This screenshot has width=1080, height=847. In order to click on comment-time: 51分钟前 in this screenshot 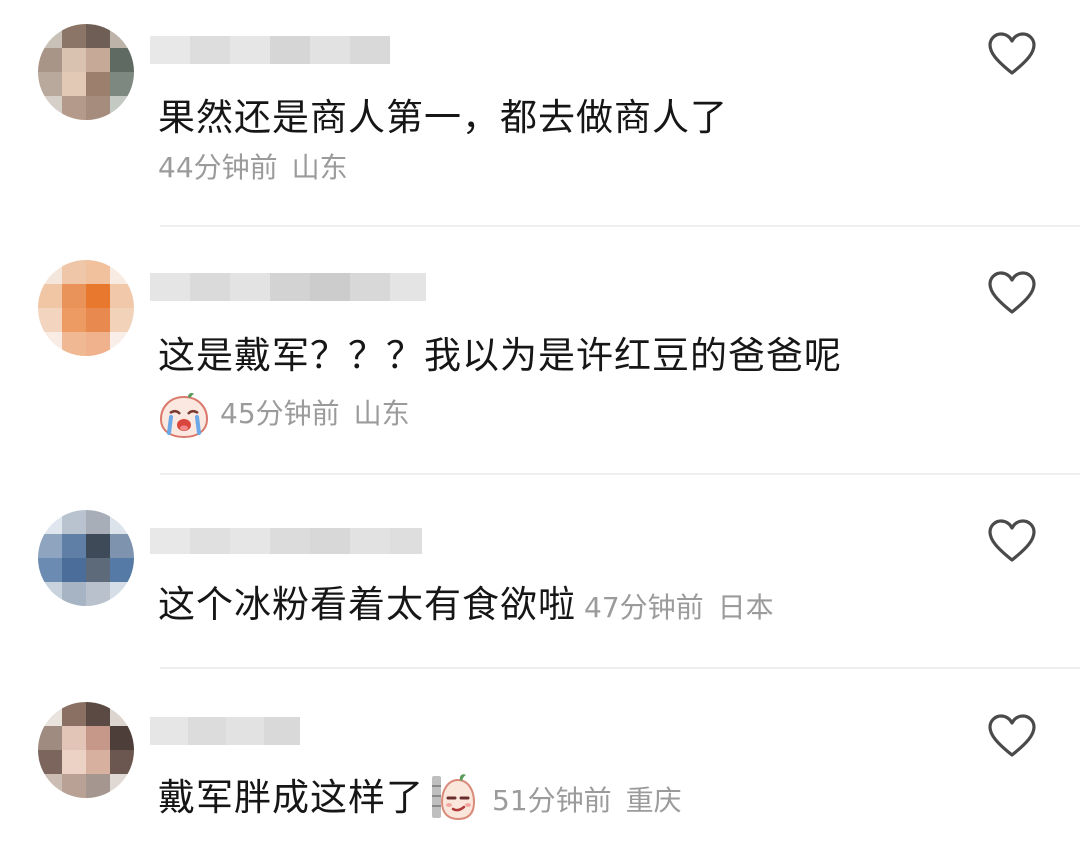, I will do `click(552, 800)`.